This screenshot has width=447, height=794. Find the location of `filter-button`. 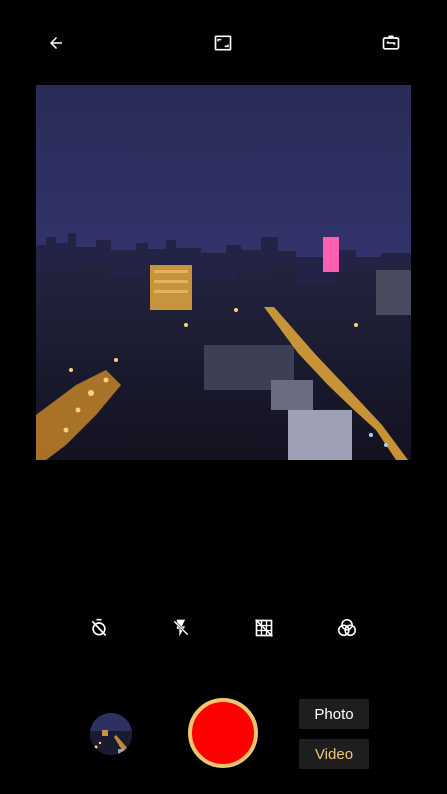

filter-button is located at coordinates (347, 628).